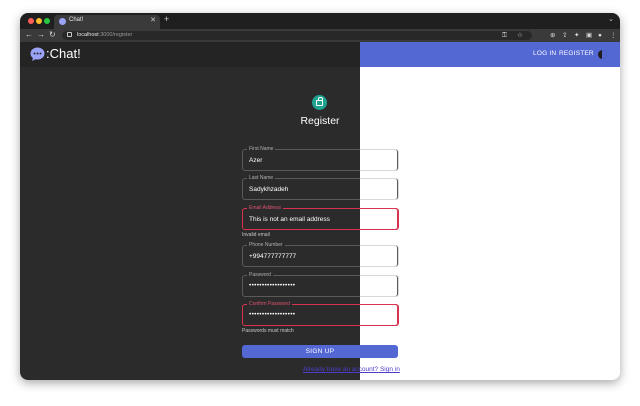  I want to click on url-text: localhost:3000/register, so click(105, 35).